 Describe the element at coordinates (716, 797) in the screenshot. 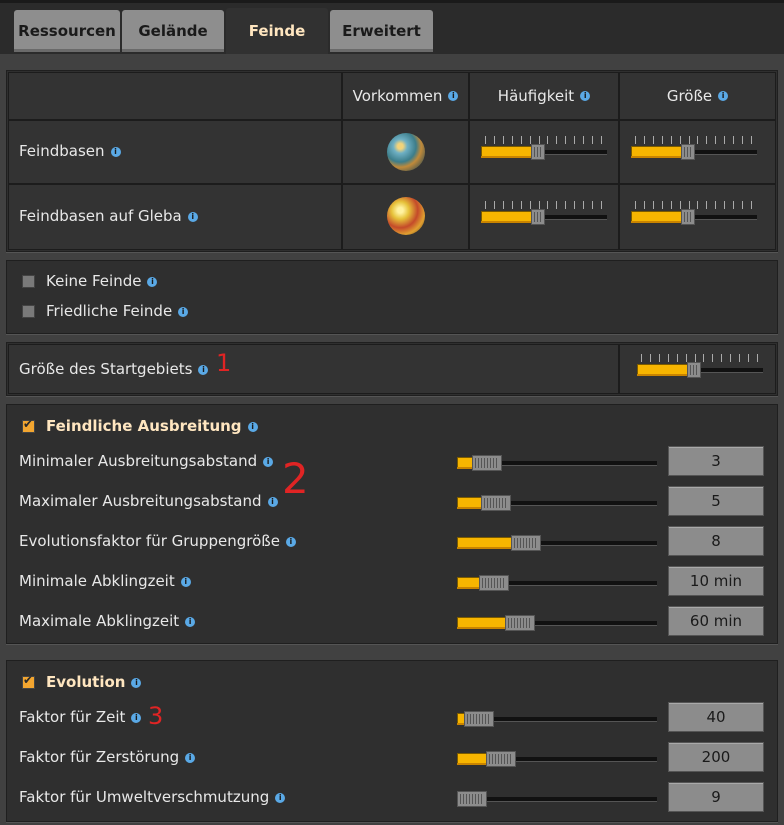

I see `setting-value-box: 9` at that location.